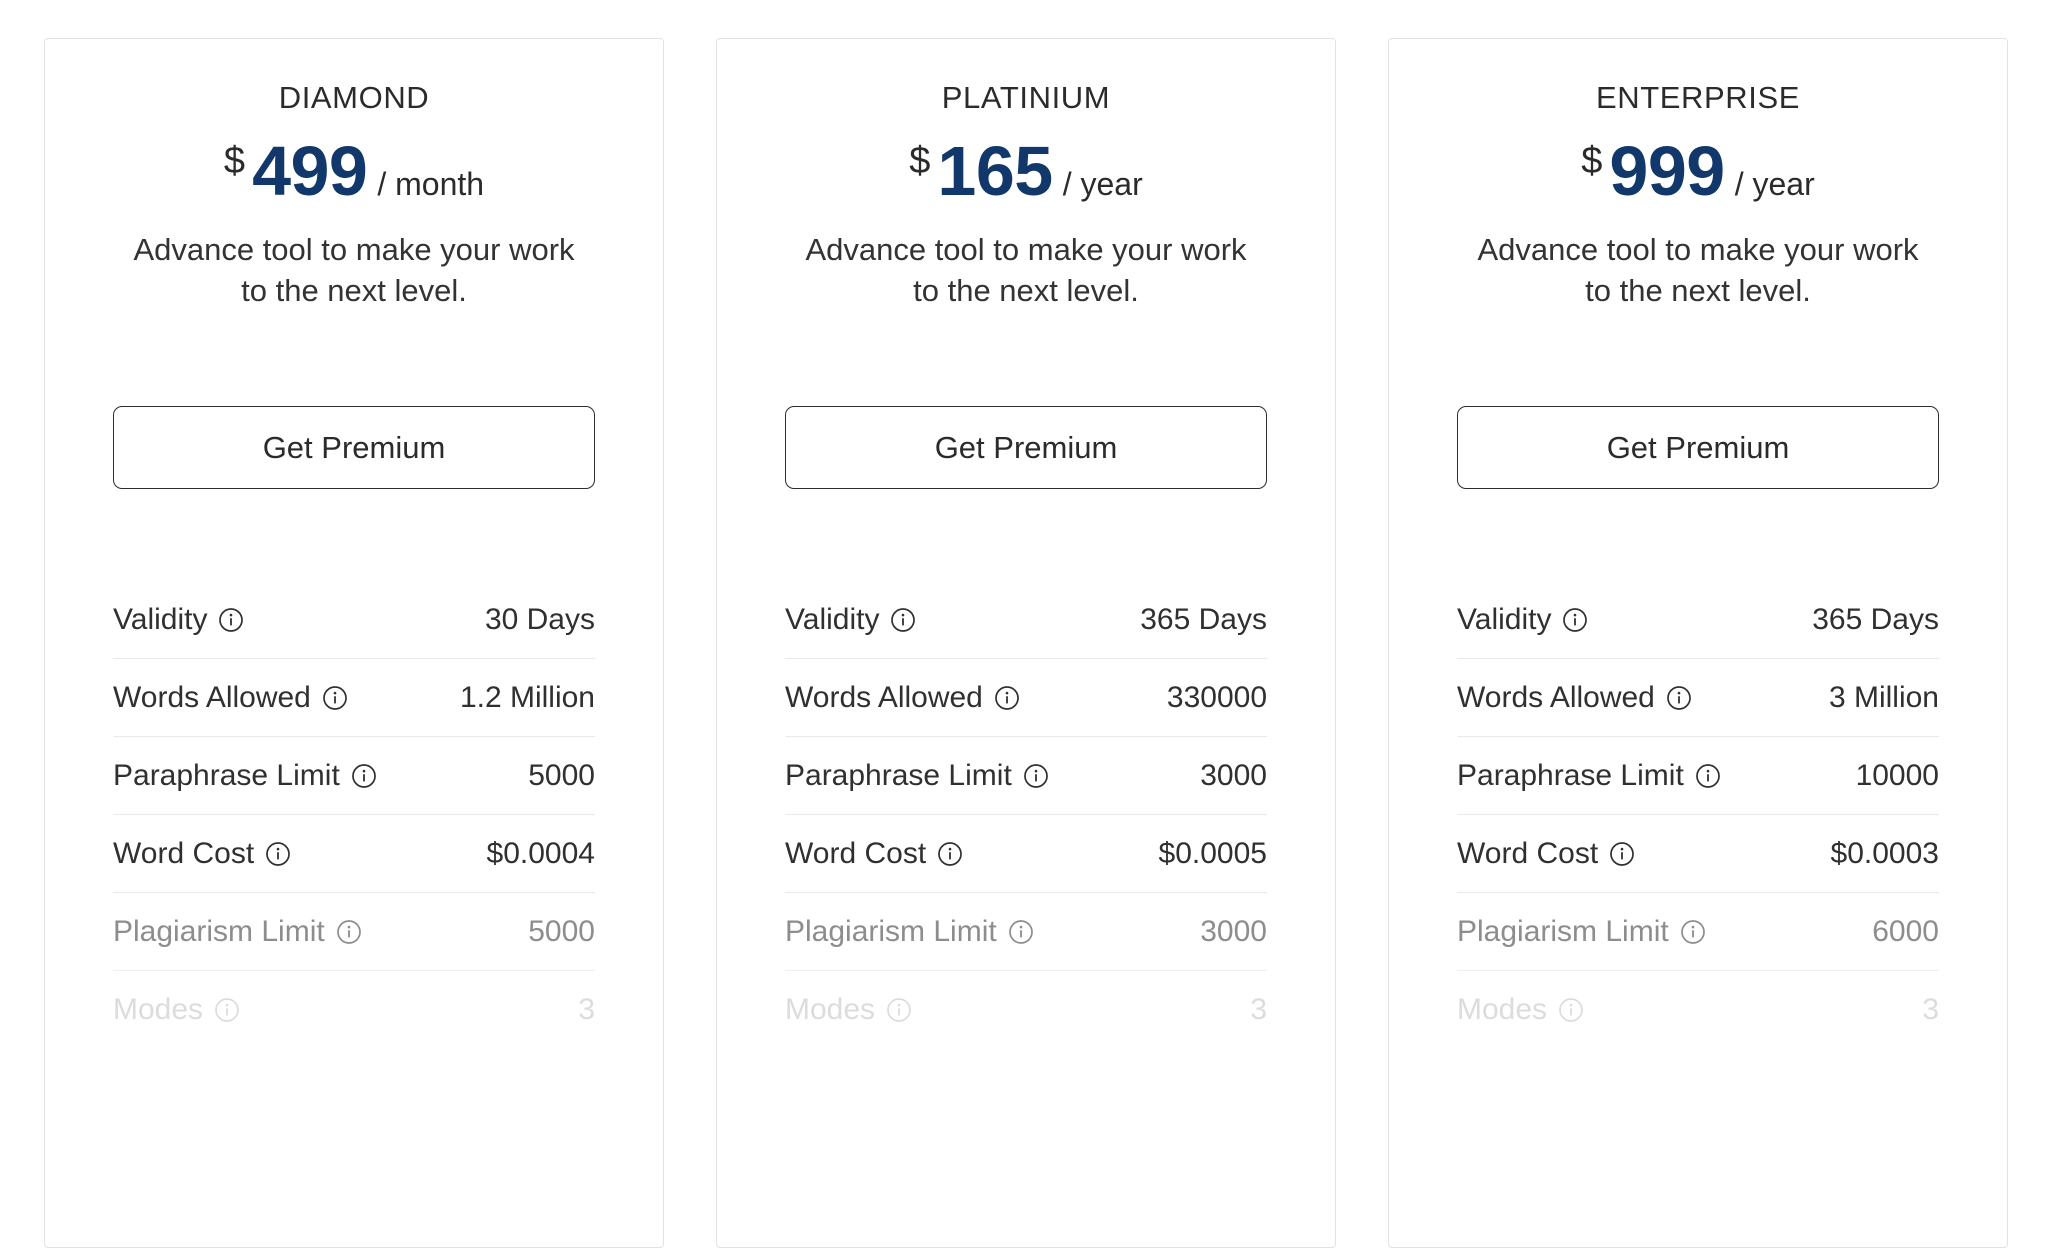 Image resolution: width=2048 pixels, height=1248 pixels. I want to click on feature-row: Words Allowed 1.2 Million, so click(354, 698).